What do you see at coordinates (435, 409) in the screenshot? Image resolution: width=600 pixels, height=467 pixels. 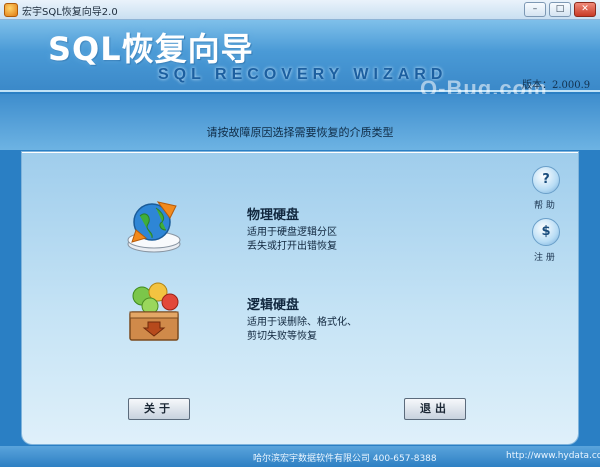 I see `exit-button: 退出` at bounding box center [435, 409].